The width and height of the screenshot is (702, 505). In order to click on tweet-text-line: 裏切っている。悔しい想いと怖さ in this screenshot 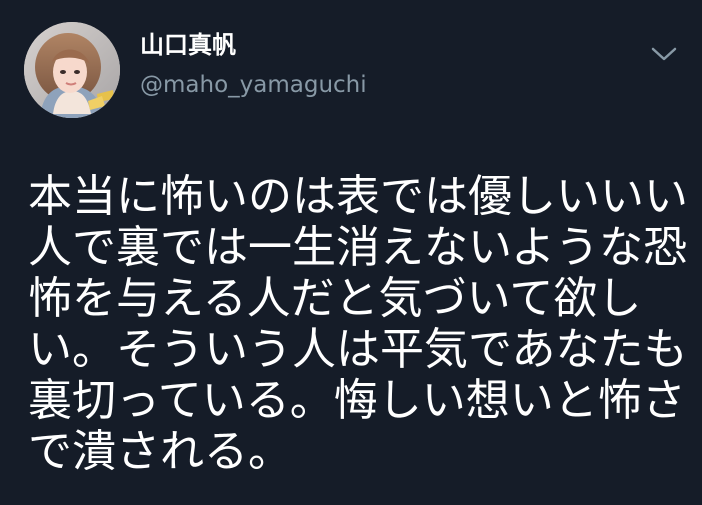, I will do `click(357, 400)`.